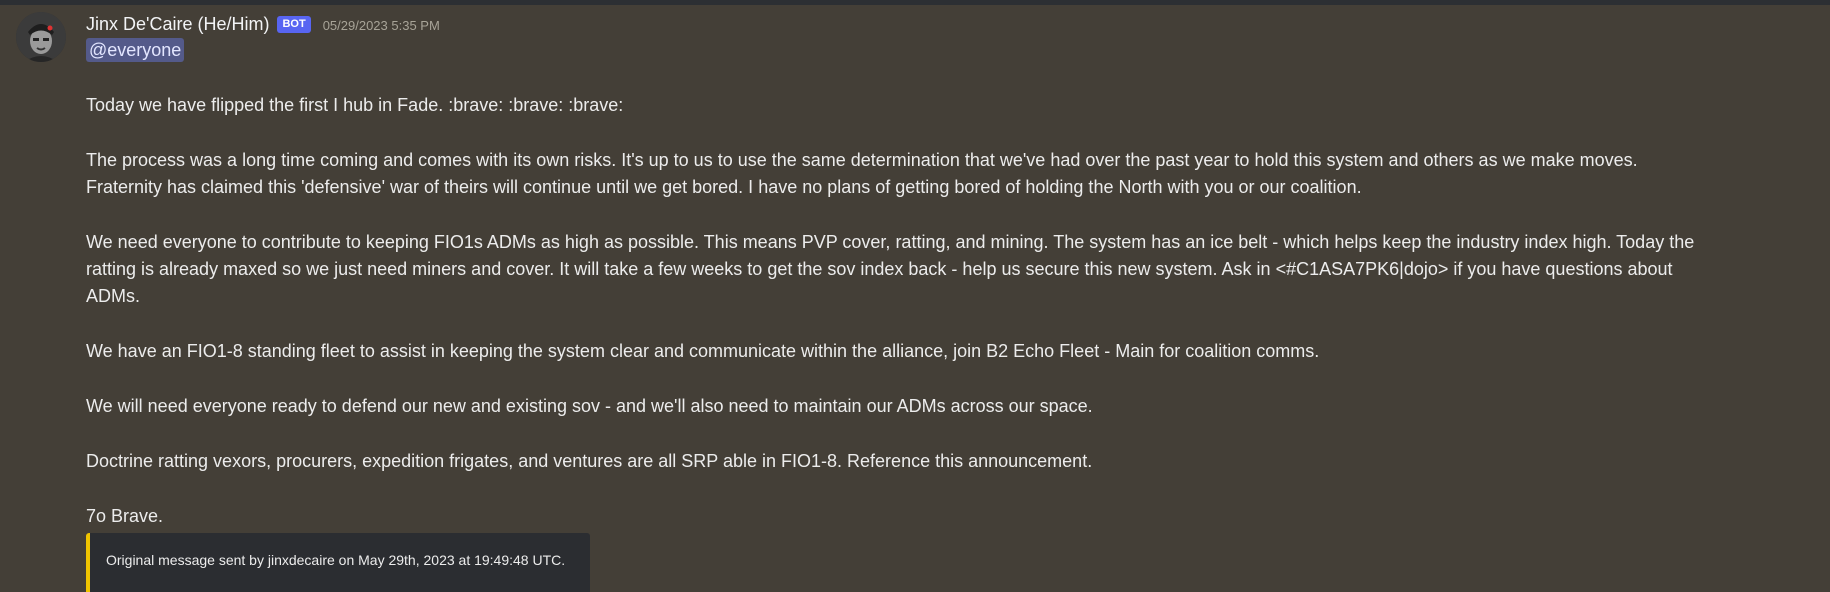  What do you see at coordinates (951, 516) in the screenshot?
I see `paragraph-7: 7o Brave.` at bounding box center [951, 516].